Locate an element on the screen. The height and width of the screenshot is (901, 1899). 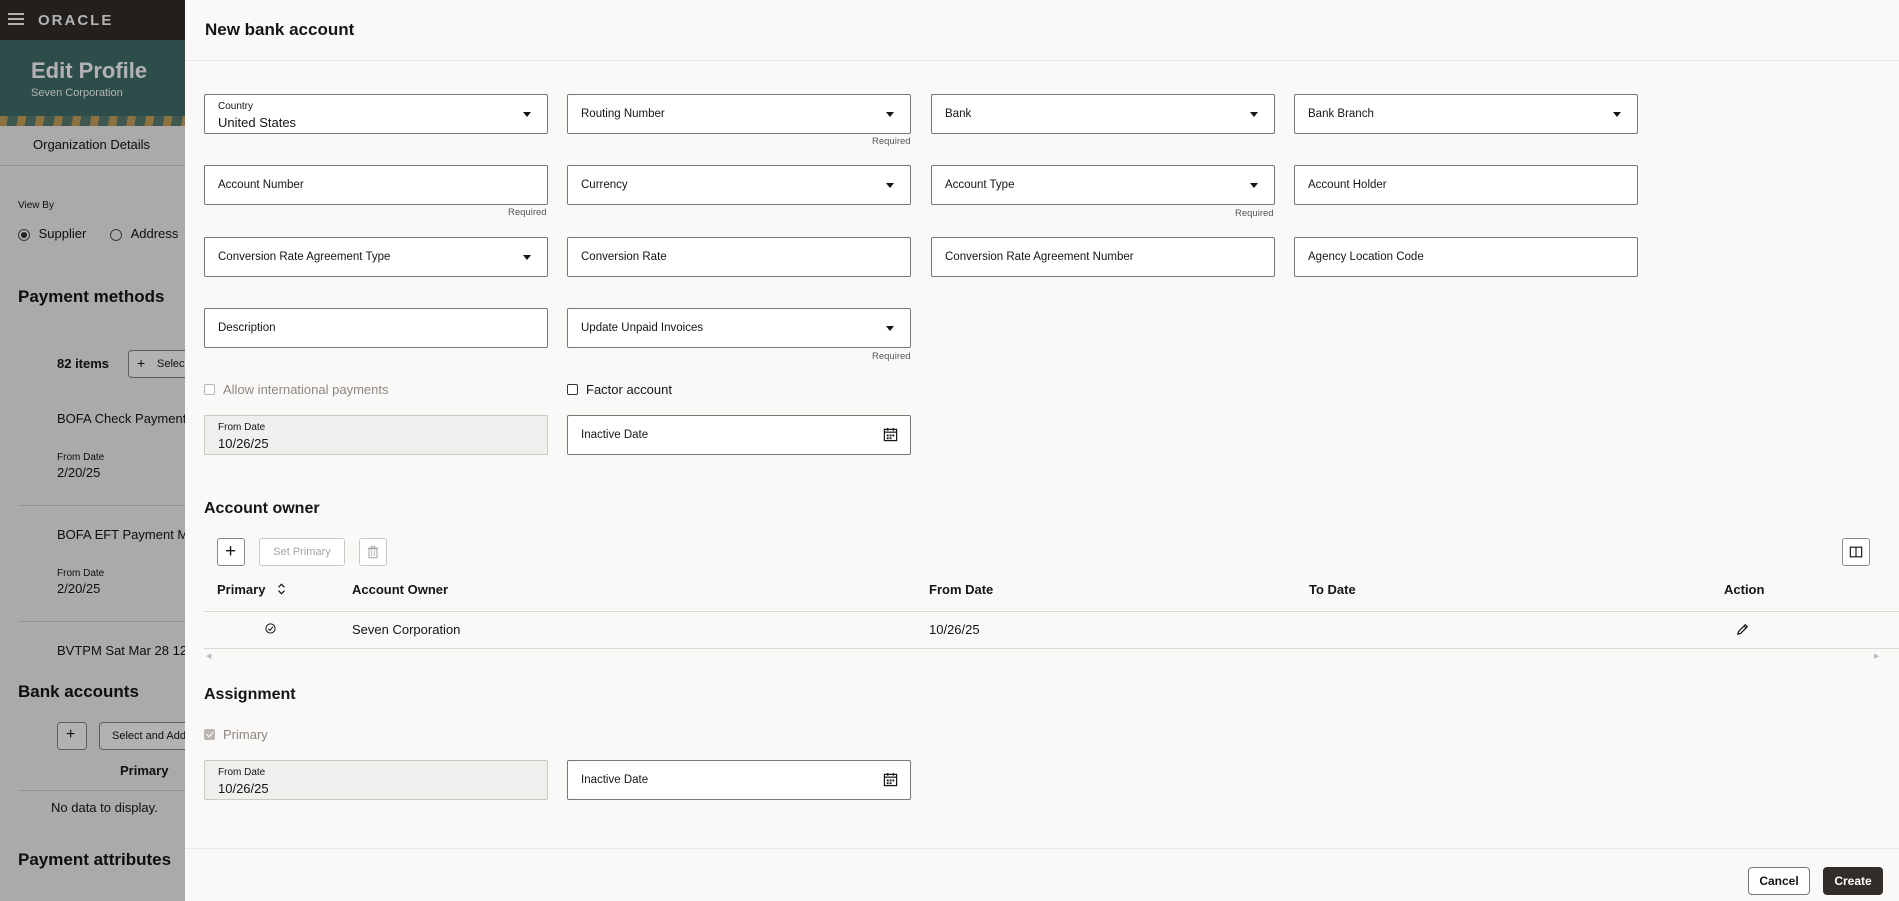
account-number-input: Account Number is located at coordinates (376, 185).